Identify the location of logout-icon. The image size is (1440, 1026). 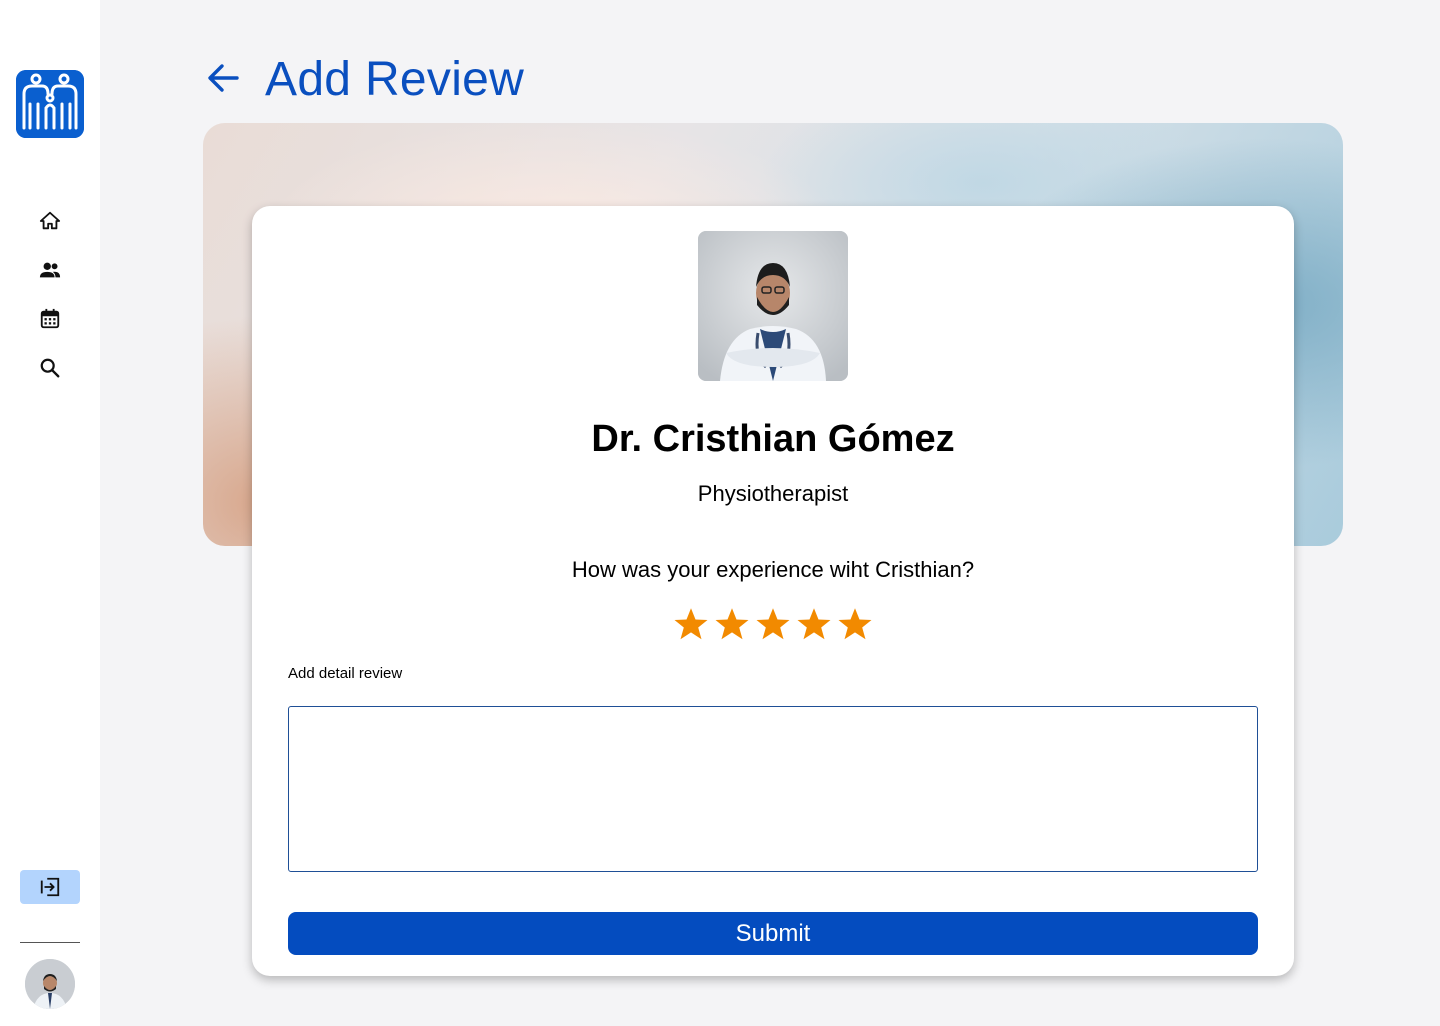
(50, 887).